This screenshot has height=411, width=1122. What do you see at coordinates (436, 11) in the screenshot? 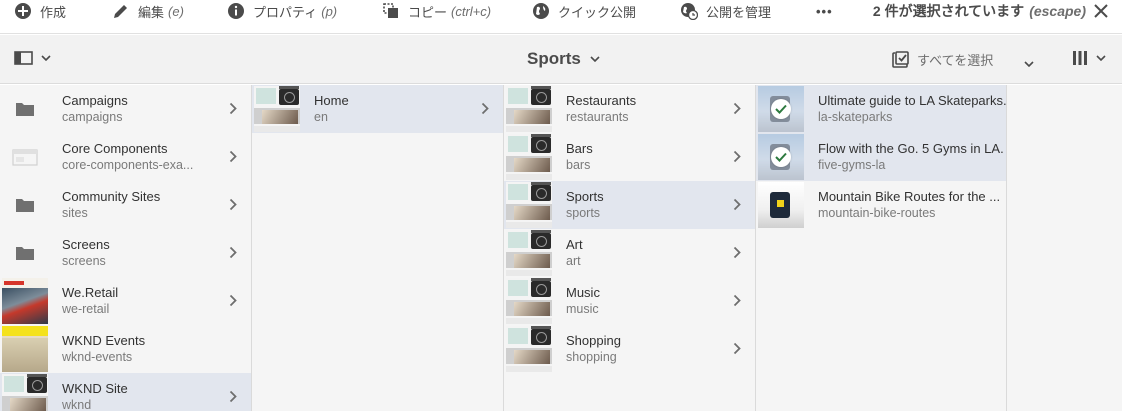
I see `copy-button: コピー (ctrl+c)` at bounding box center [436, 11].